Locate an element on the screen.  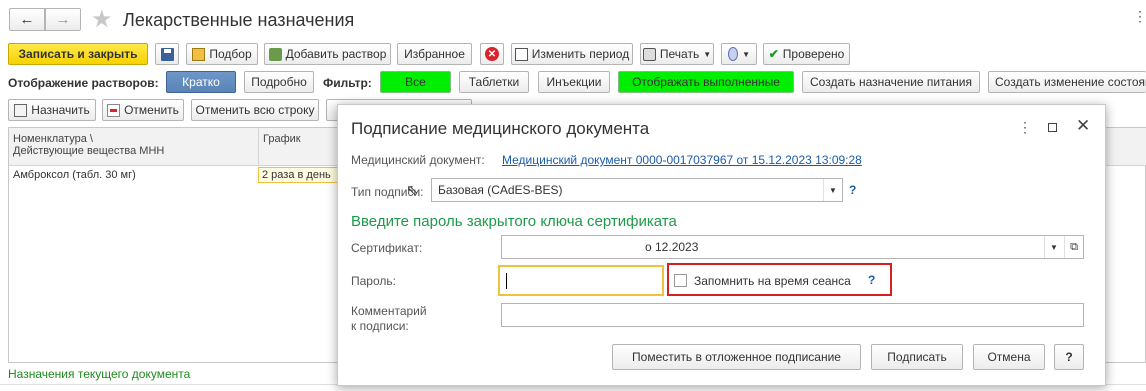
back-arrow-icon: ← is located at coordinates (27, 19).